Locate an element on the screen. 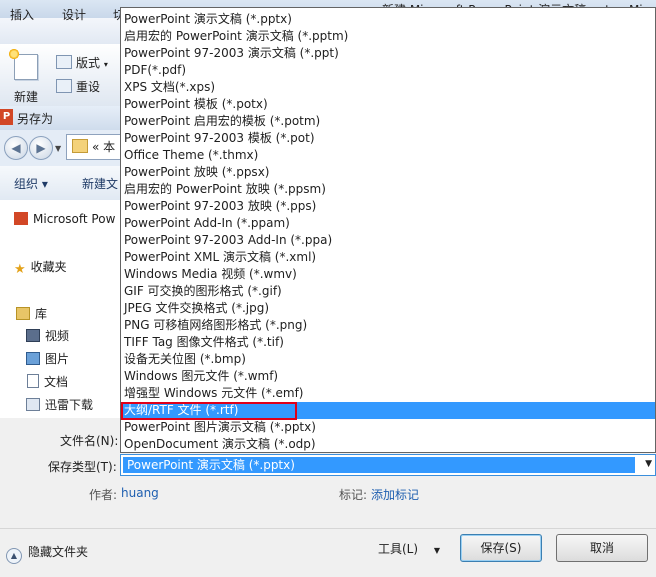  cancel-button: 取消 is located at coordinates (602, 548).